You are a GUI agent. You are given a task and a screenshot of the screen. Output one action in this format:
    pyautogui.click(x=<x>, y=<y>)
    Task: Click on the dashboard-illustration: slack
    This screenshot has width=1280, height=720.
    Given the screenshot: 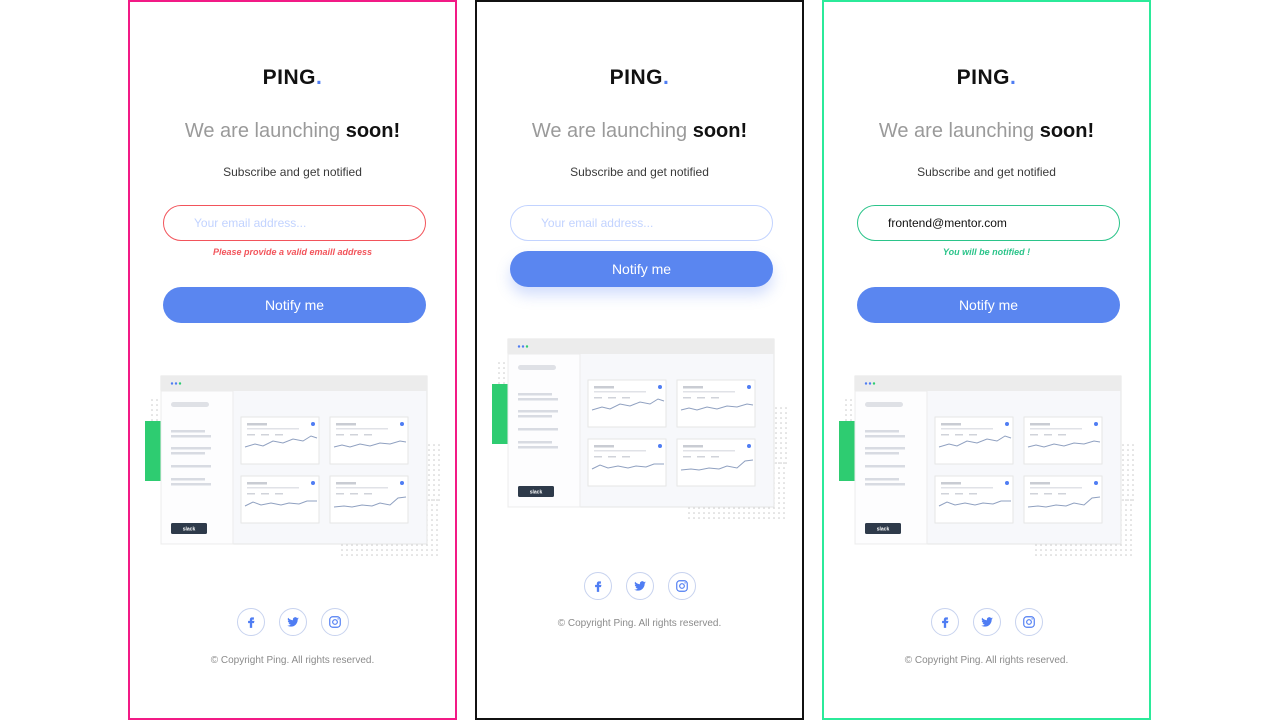 What is the action you would take?
    pyautogui.click(x=292, y=465)
    